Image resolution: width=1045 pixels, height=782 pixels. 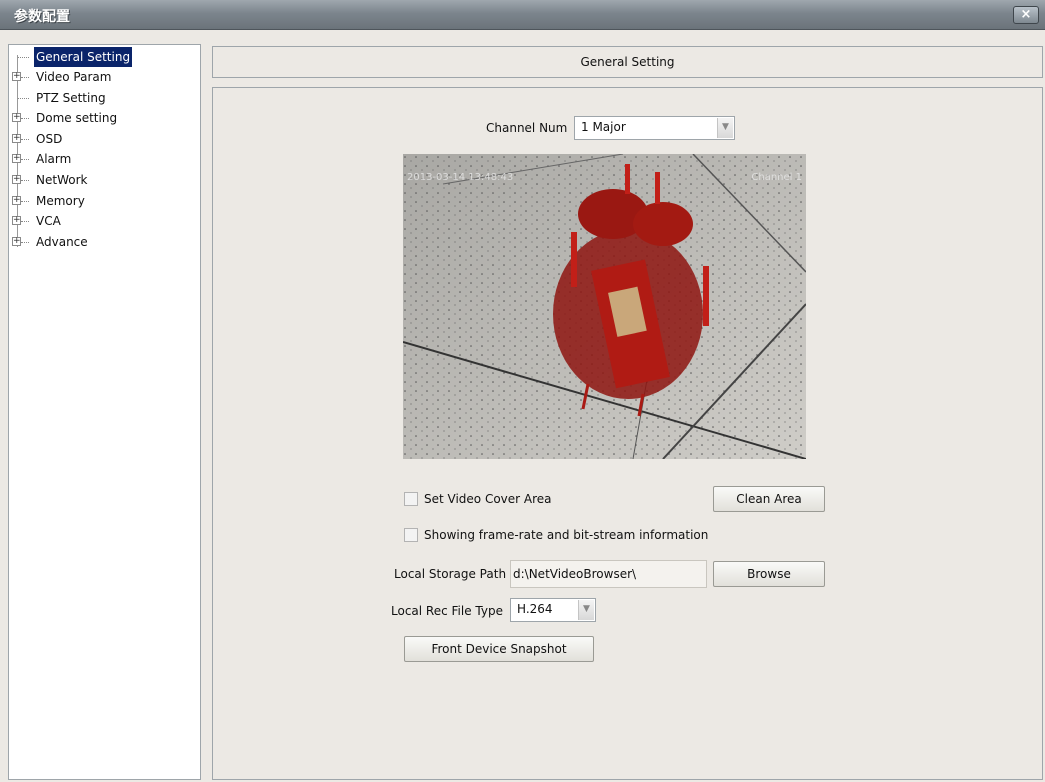 What do you see at coordinates (60, 201) in the screenshot?
I see `tree-item-label: Memory` at bounding box center [60, 201].